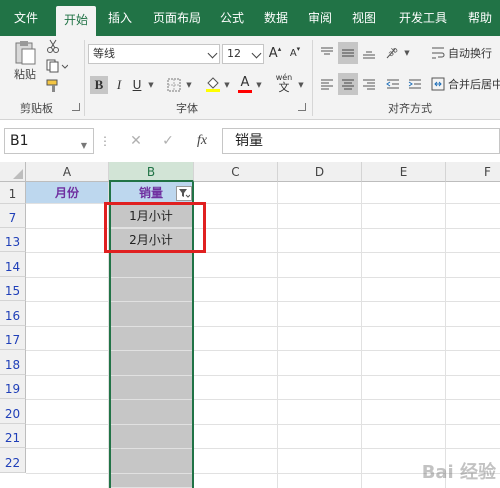  What do you see at coordinates (99, 85) in the screenshot?
I see `bold-button: B` at bounding box center [99, 85].